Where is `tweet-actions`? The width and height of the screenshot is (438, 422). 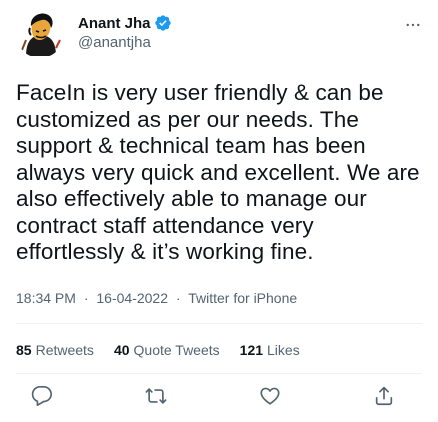
tweet-actions is located at coordinates (219, 400).